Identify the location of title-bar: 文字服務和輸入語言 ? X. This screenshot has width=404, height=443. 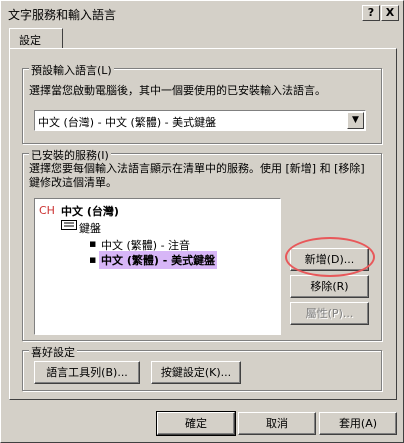
(202, 13).